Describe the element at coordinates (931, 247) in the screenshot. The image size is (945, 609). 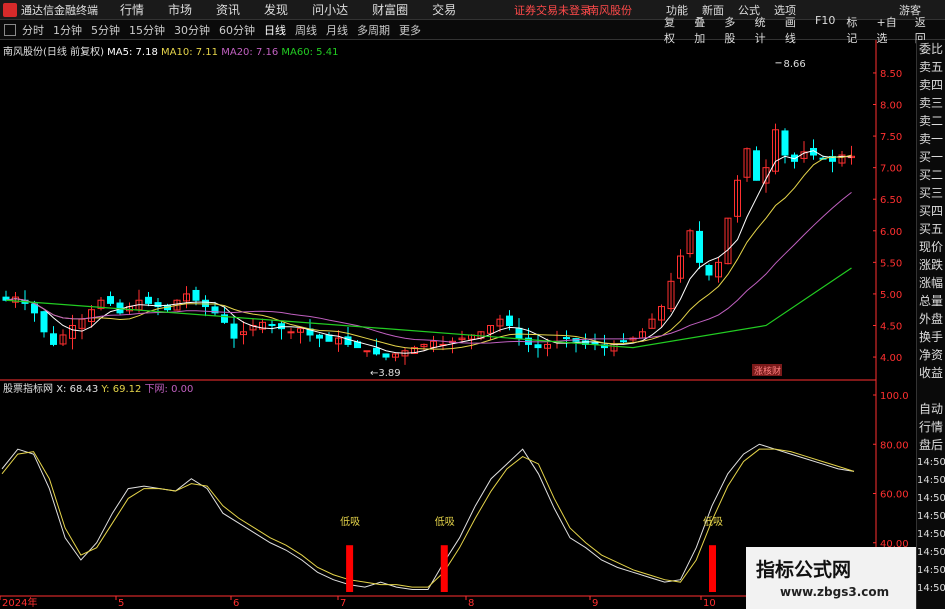
I see `side-panel-label: 现价` at that location.